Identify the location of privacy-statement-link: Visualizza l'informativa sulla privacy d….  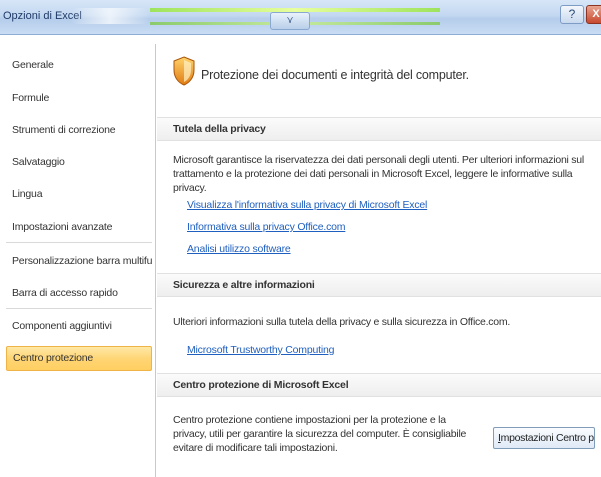
(307, 205).